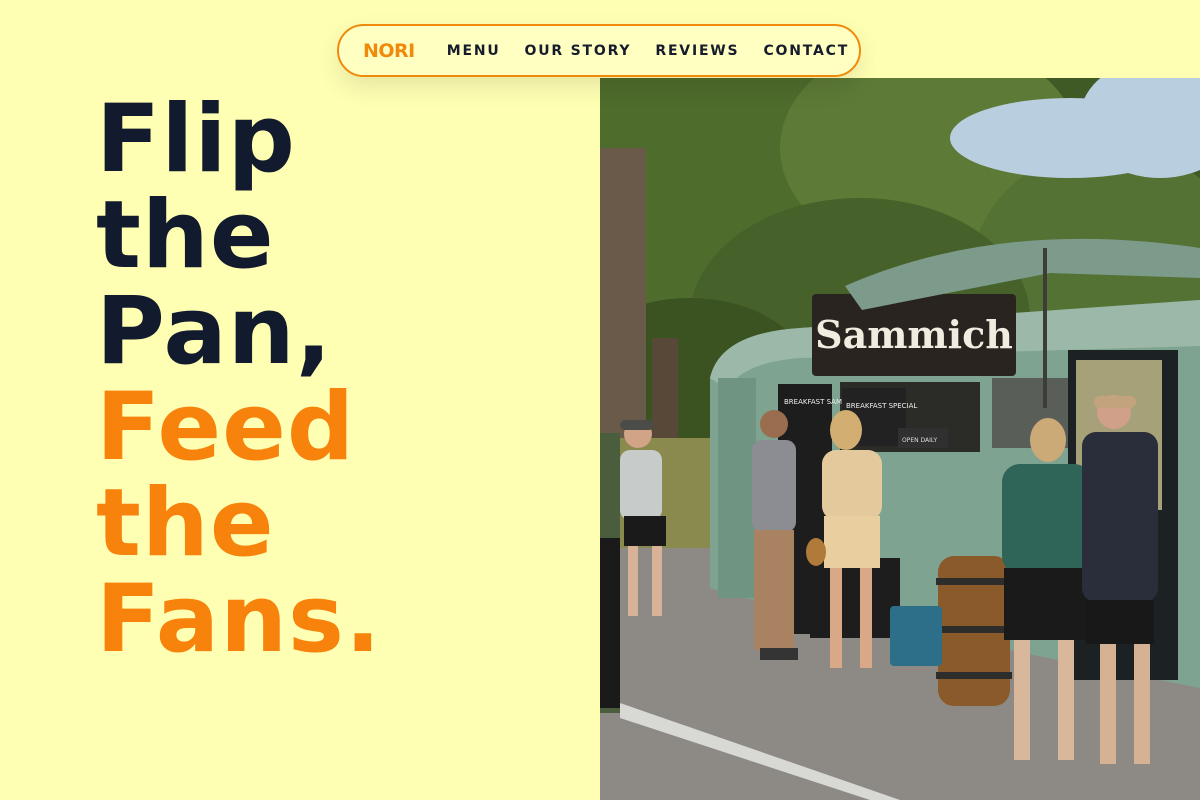 This screenshot has width=1200, height=800. What do you see at coordinates (806, 51) in the screenshot?
I see `nav-link-contact: CONTACT` at bounding box center [806, 51].